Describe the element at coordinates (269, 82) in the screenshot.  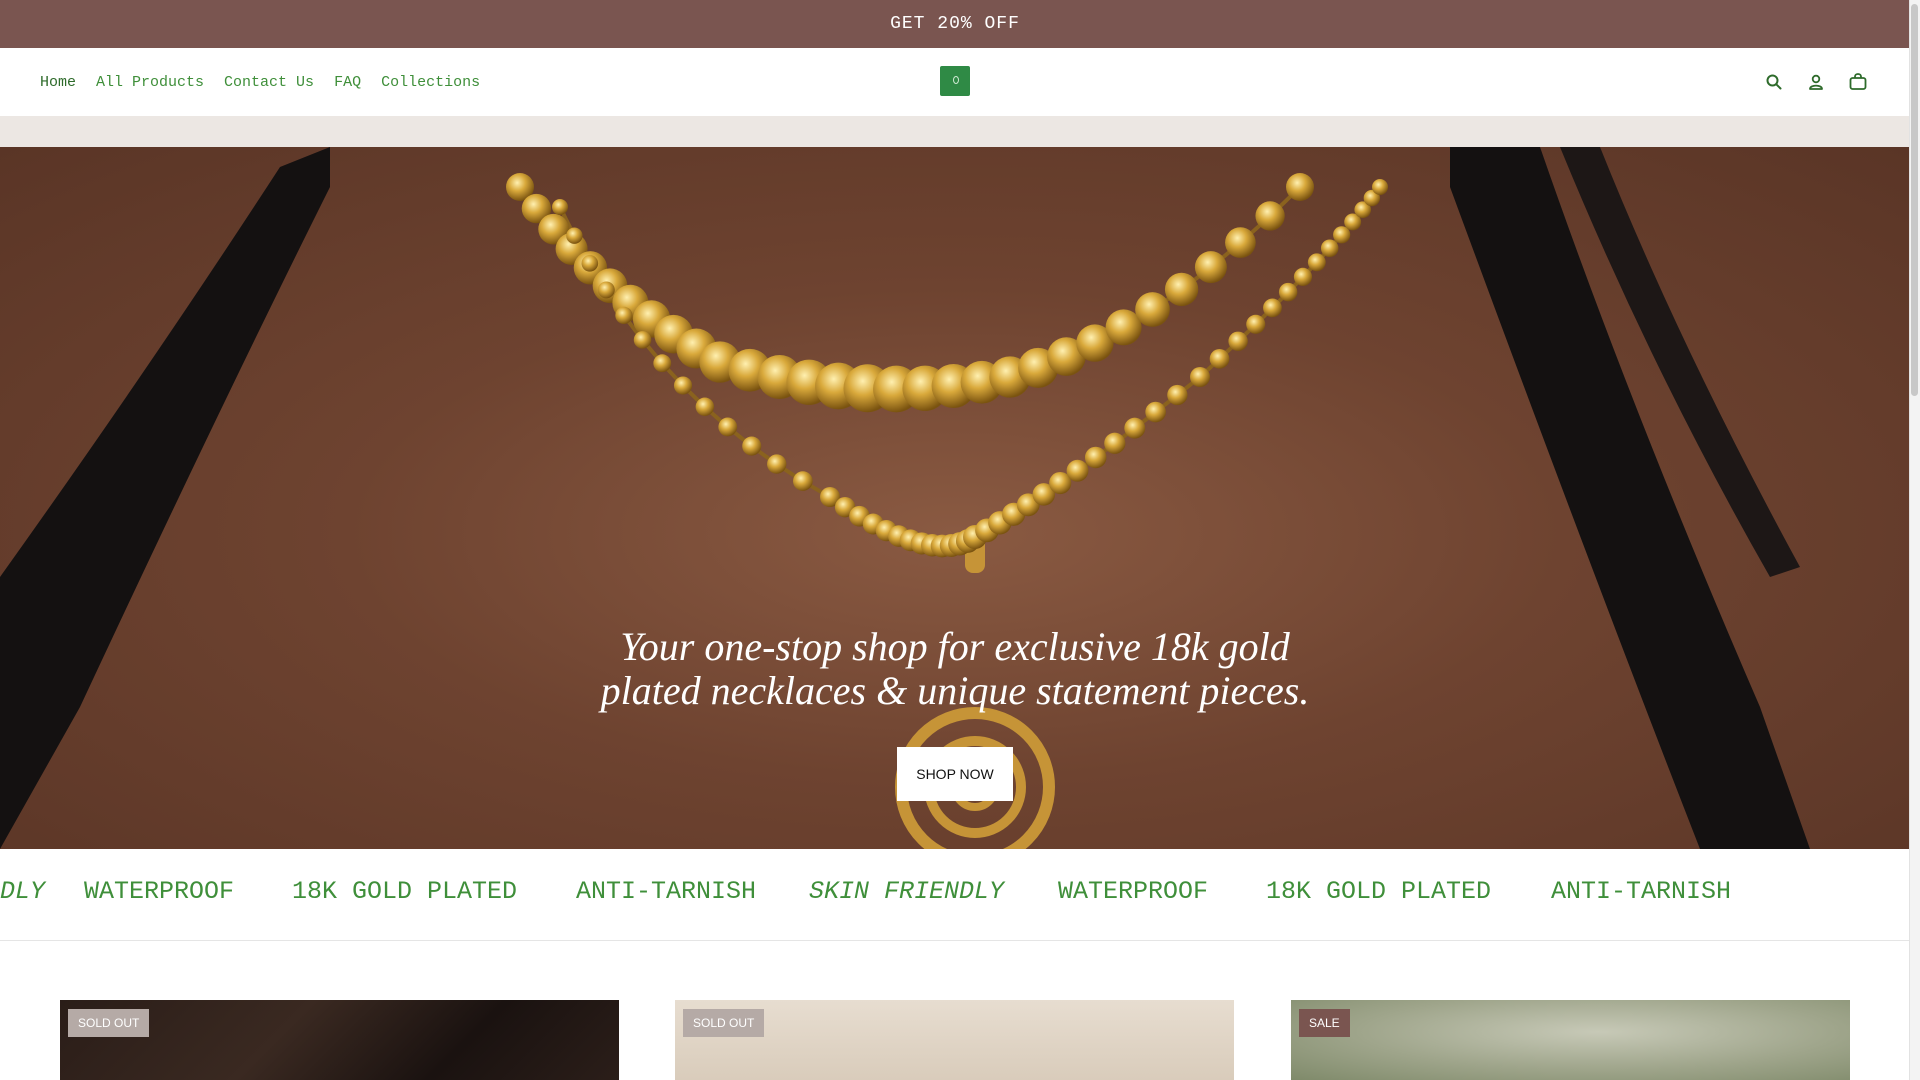
I see `nav-link-contact-us: Contact Us` at that location.